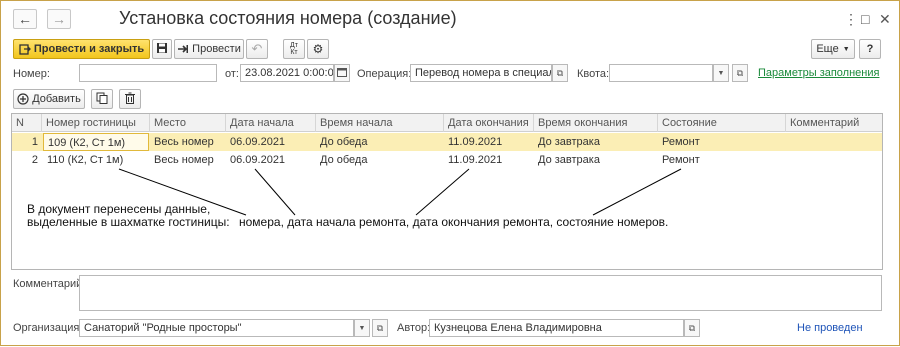 This screenshot has height=347, width=900. I want to click on author-label: Автор:, so click(414, 328).